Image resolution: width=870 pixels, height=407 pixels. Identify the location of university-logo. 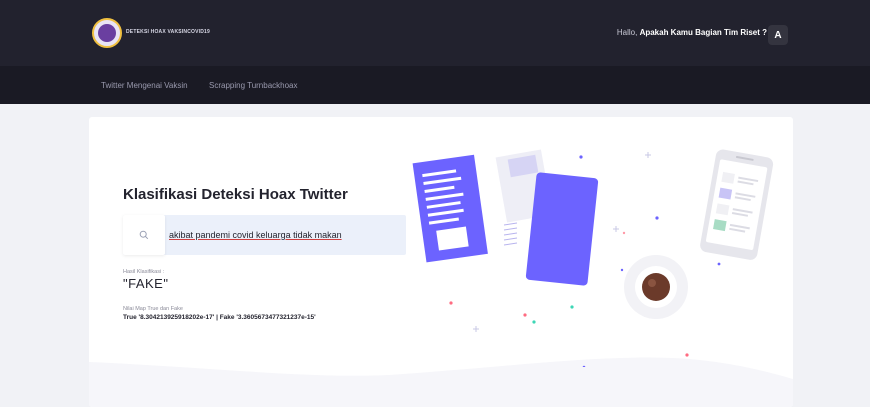
(107, 33).